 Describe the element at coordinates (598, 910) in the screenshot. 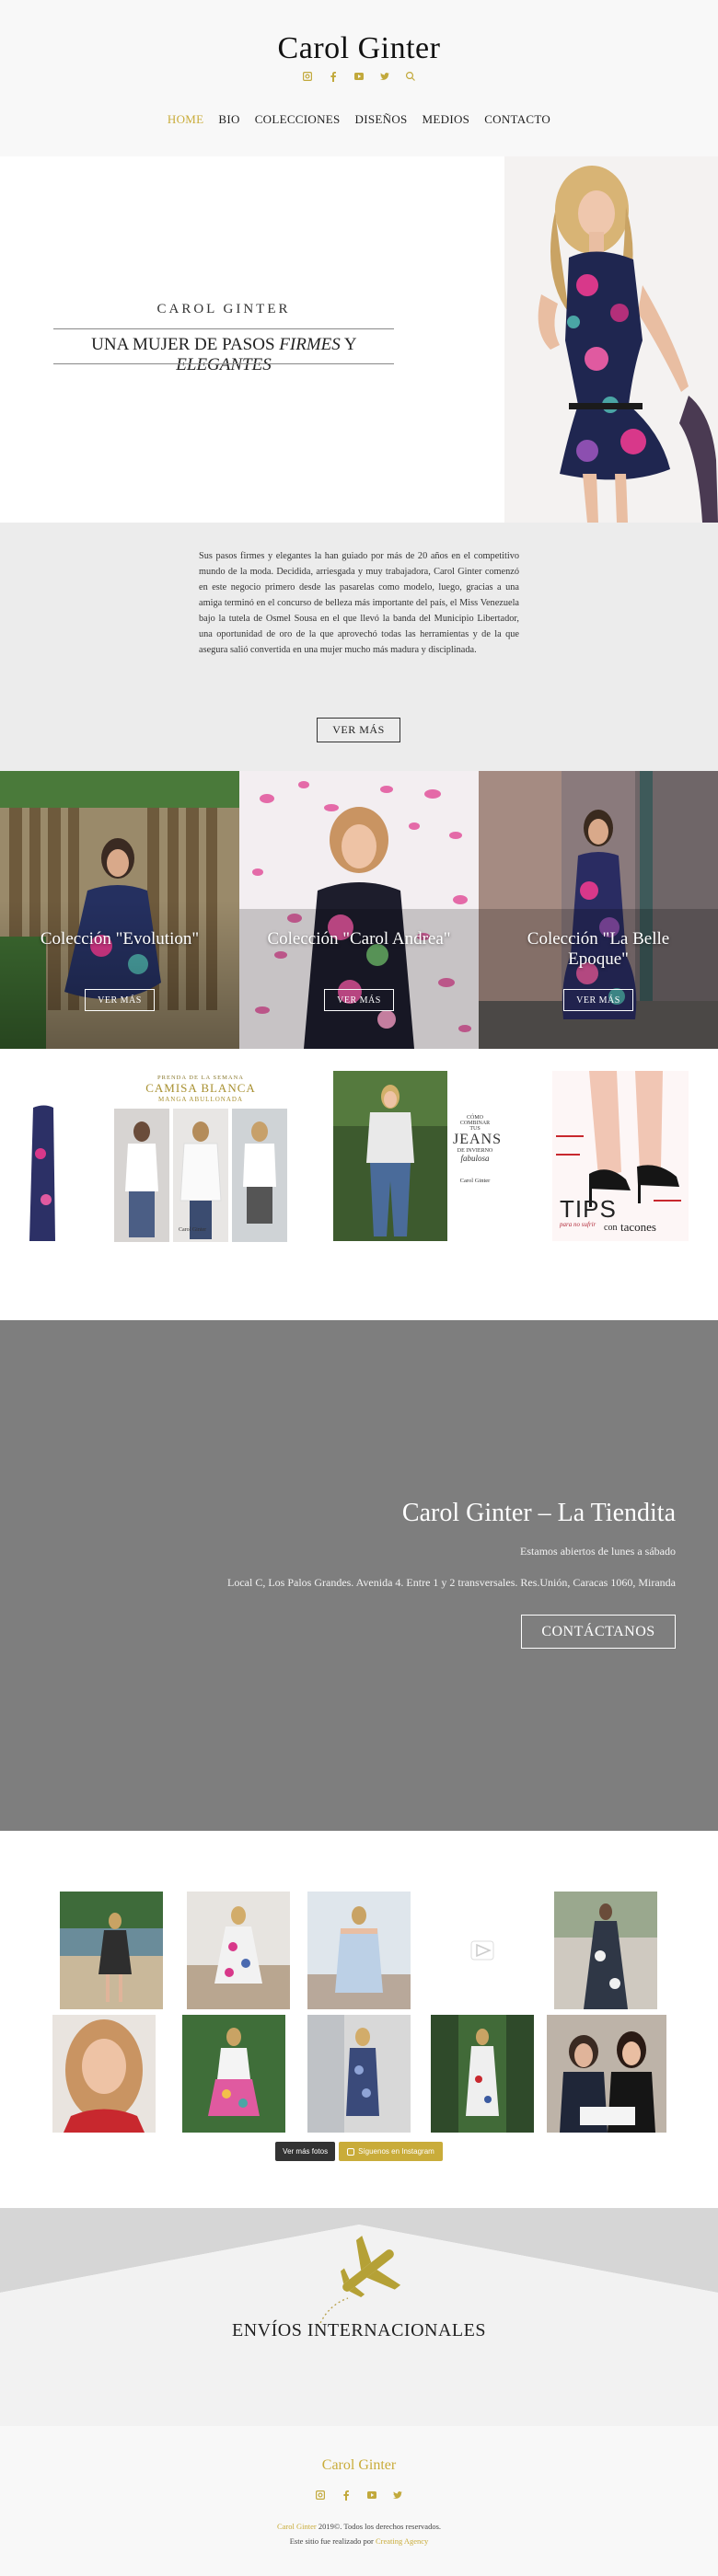

I see `collection-card-la-belle-epoque: Colección "La Belle Epoque" VER MÁS` at that location.